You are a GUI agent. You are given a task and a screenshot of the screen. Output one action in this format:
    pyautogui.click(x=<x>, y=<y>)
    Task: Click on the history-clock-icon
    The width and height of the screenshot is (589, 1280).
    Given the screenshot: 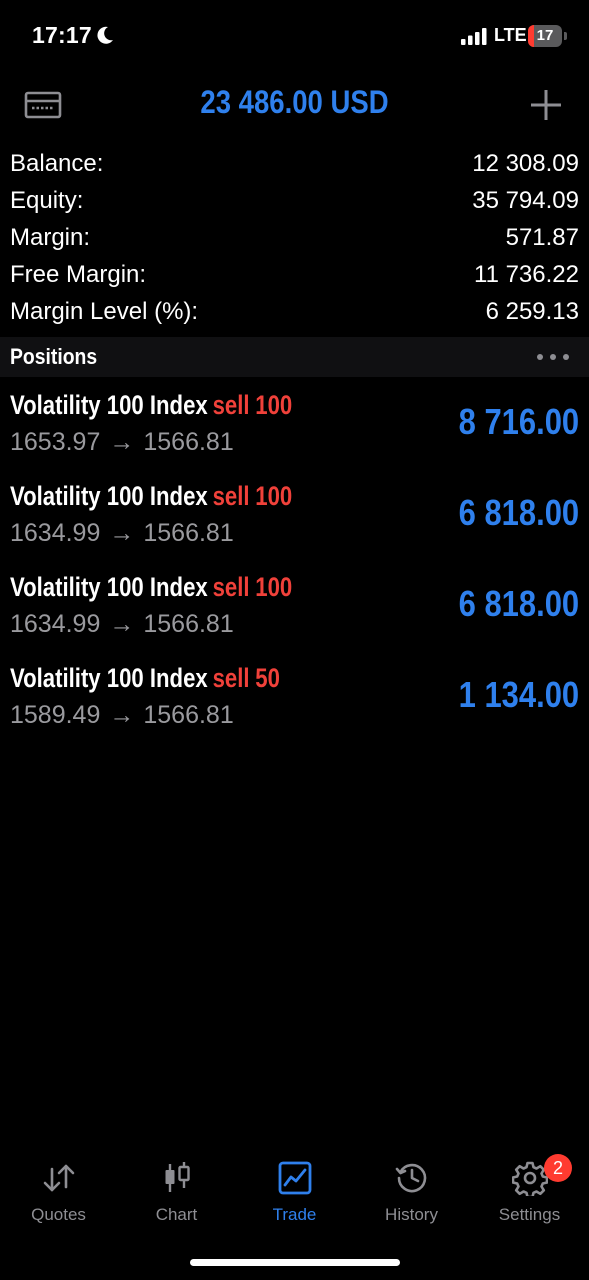 What is the action you would take?
    pyautogui.click(x=410, y=1178)
    